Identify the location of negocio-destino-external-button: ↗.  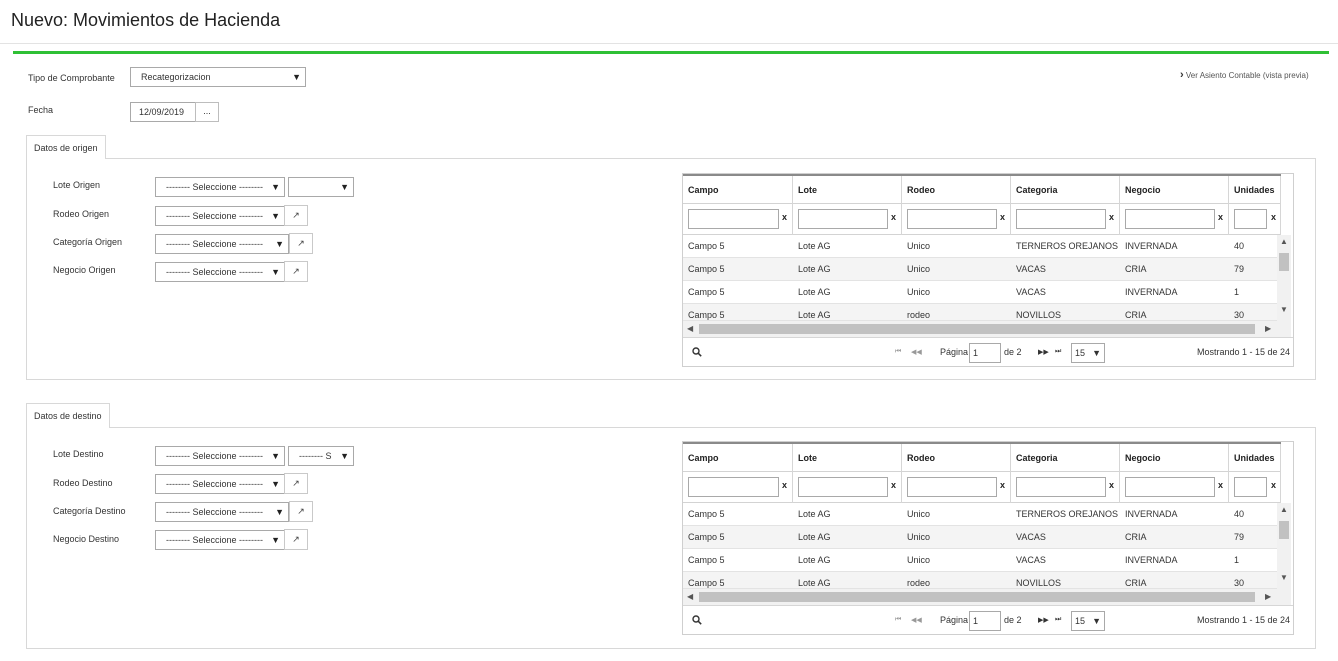
(296, 539).